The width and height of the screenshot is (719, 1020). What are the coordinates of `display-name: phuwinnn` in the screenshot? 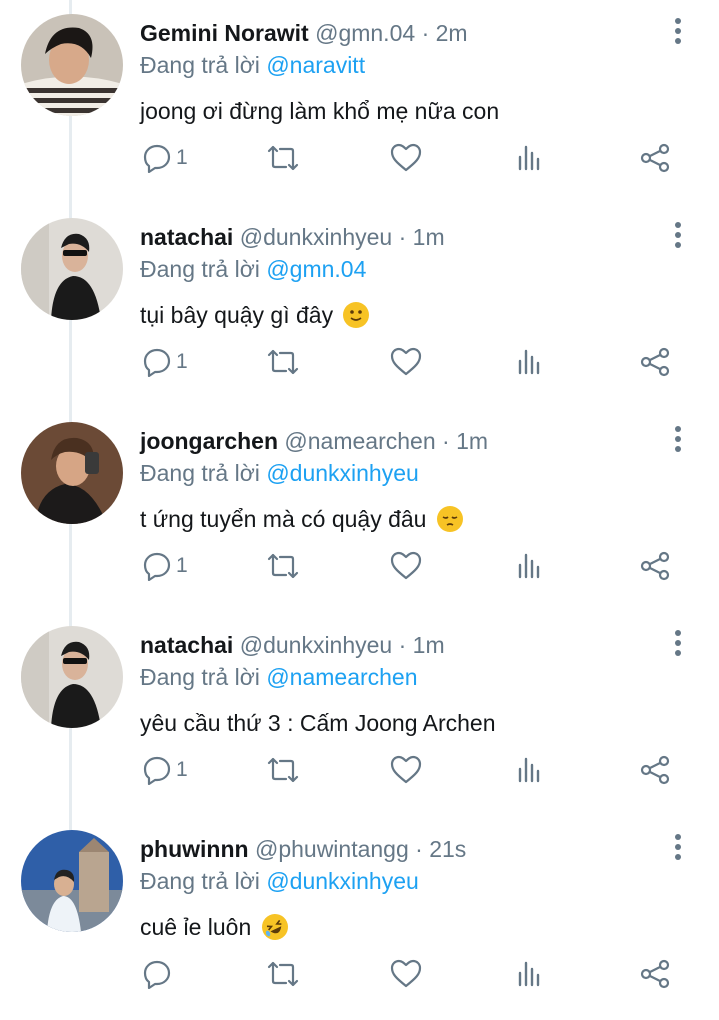 It's located at (194, 849).